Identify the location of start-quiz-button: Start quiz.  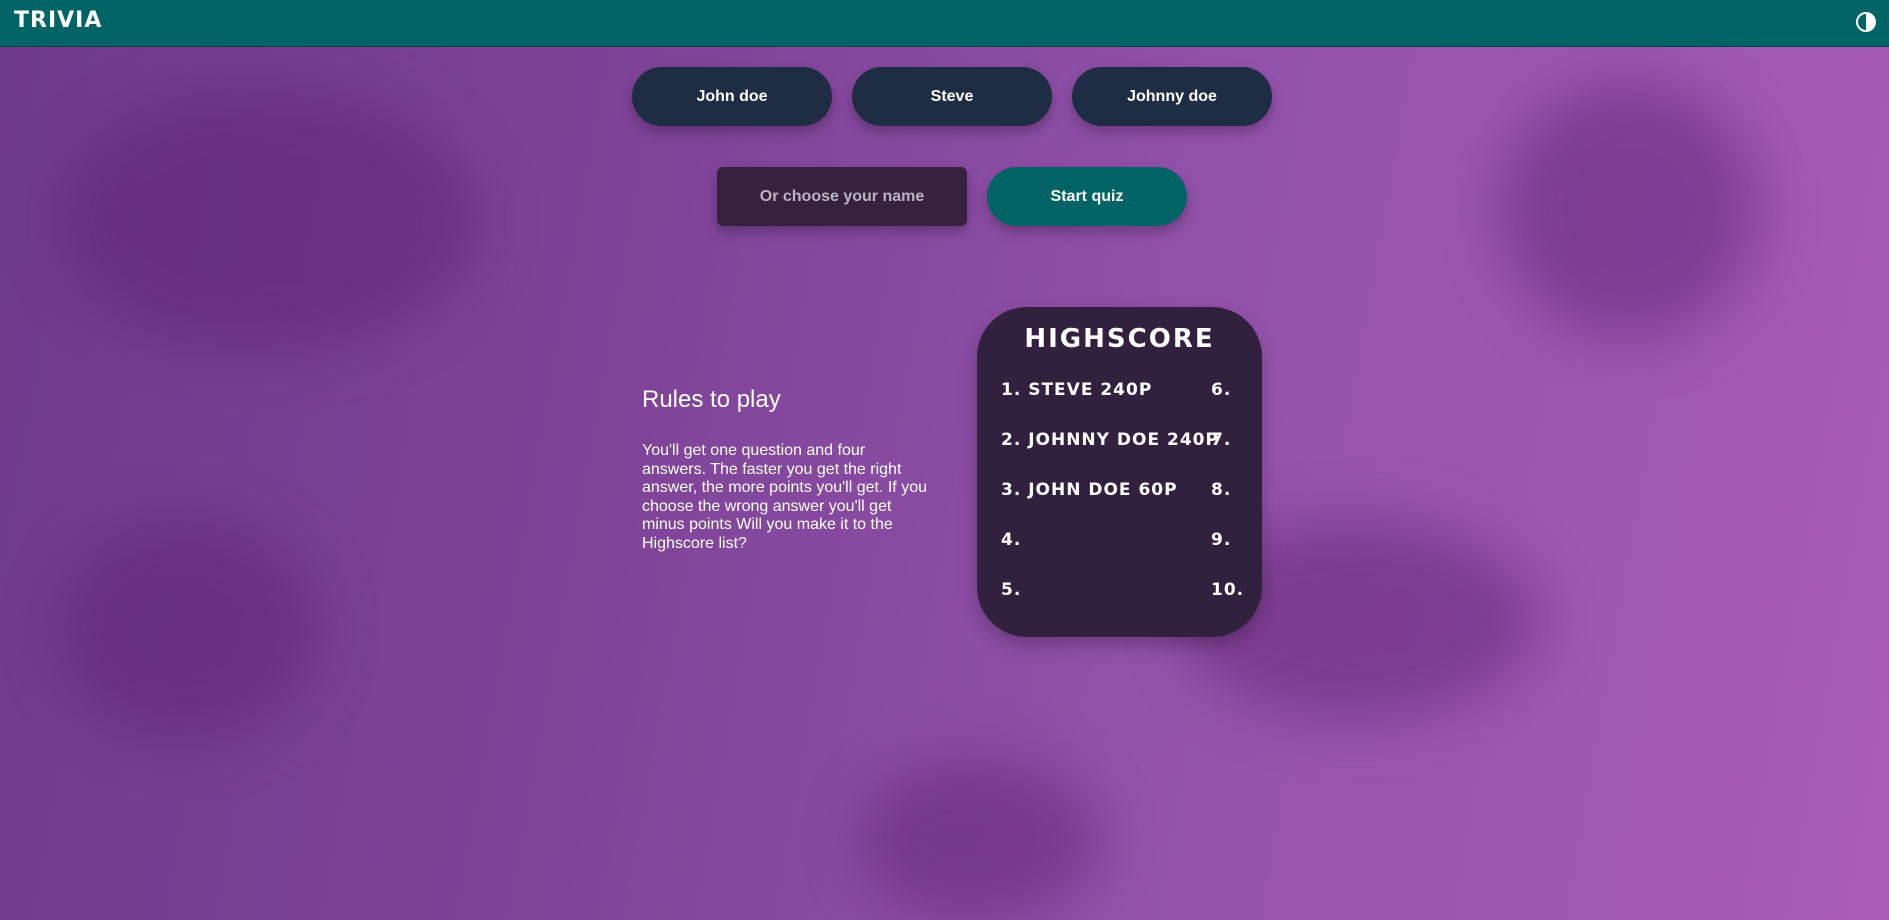
(1087, 196).